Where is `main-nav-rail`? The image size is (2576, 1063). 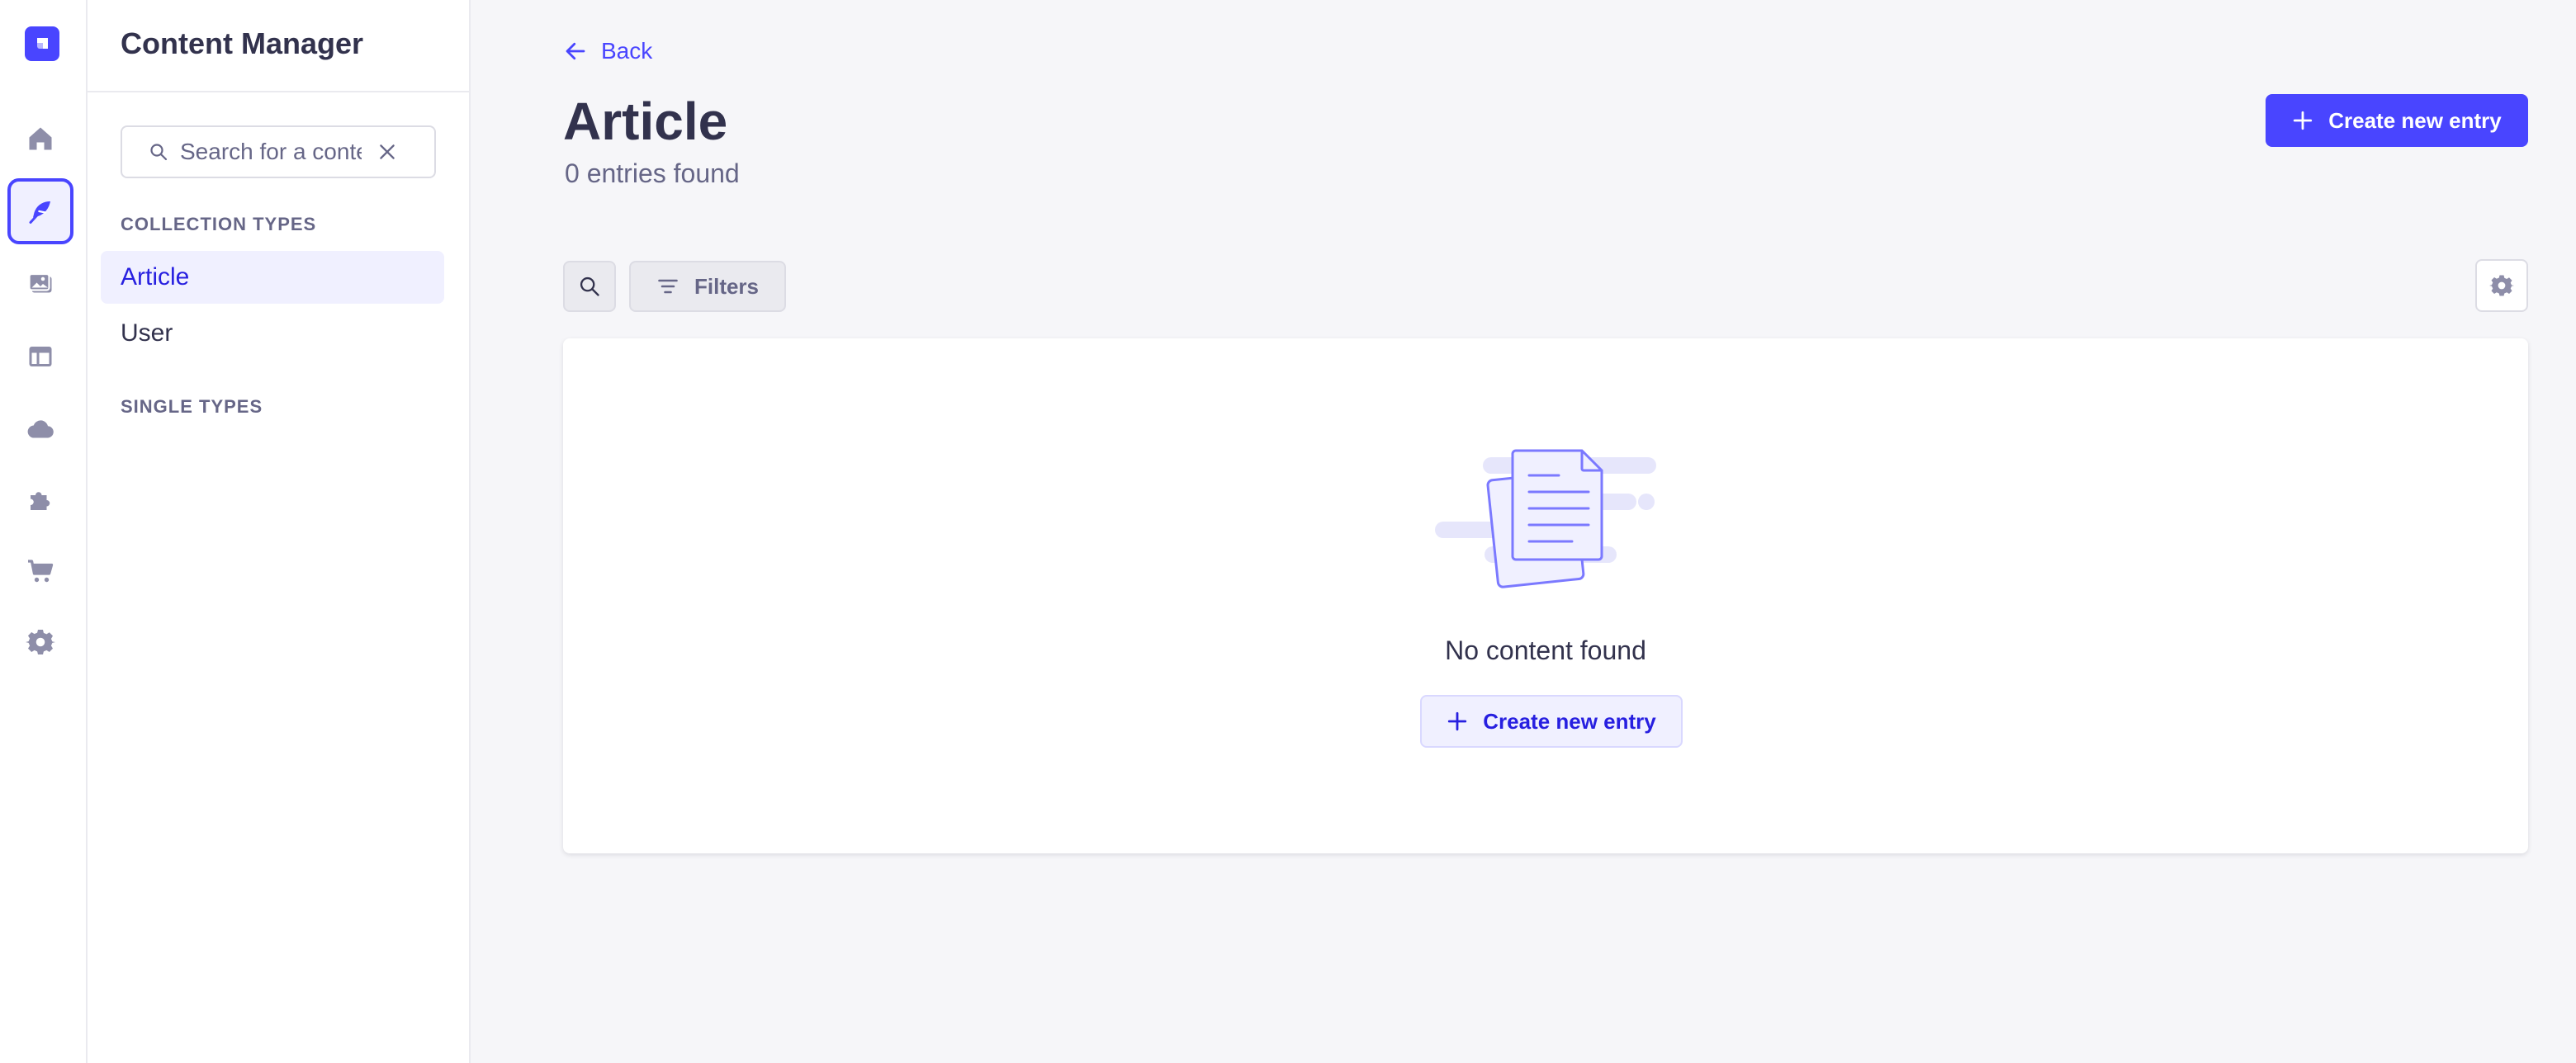 main-nav-rail is located at coordinates (44, 531).